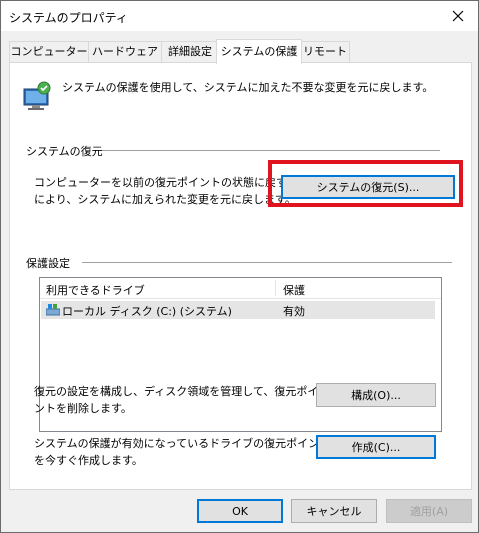 The image size is (479, 533). I want to click on tab-advanced: 詳細設定, so click(190, 51).